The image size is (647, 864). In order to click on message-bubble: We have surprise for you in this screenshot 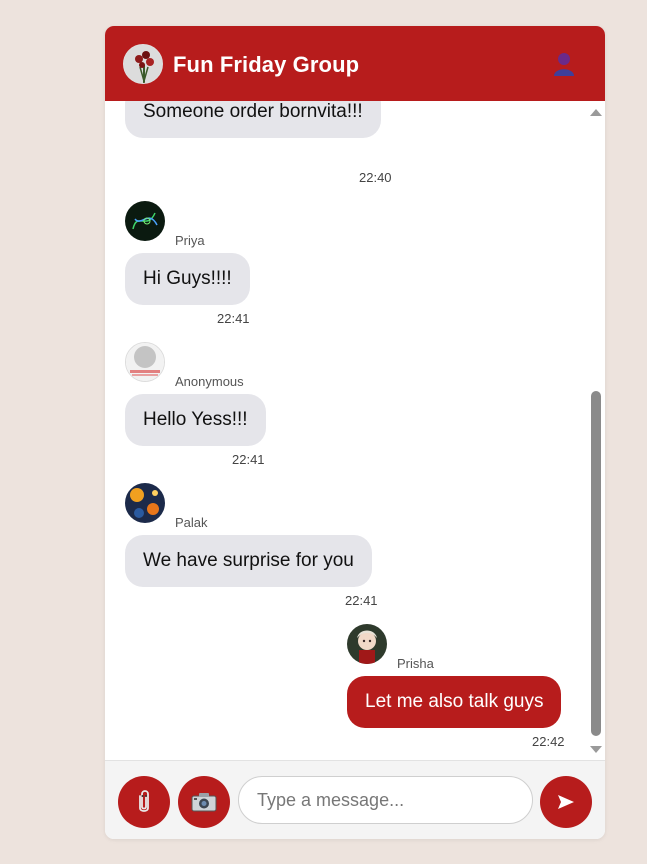, I will do `click(248, 561)`.